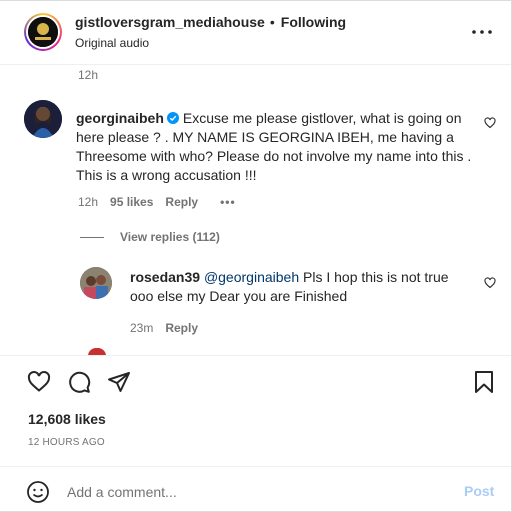 The image size is (512, 512). Describe the element at coordinates (43, 119) in the screenshot. I see `commenter-avatar` at that location.